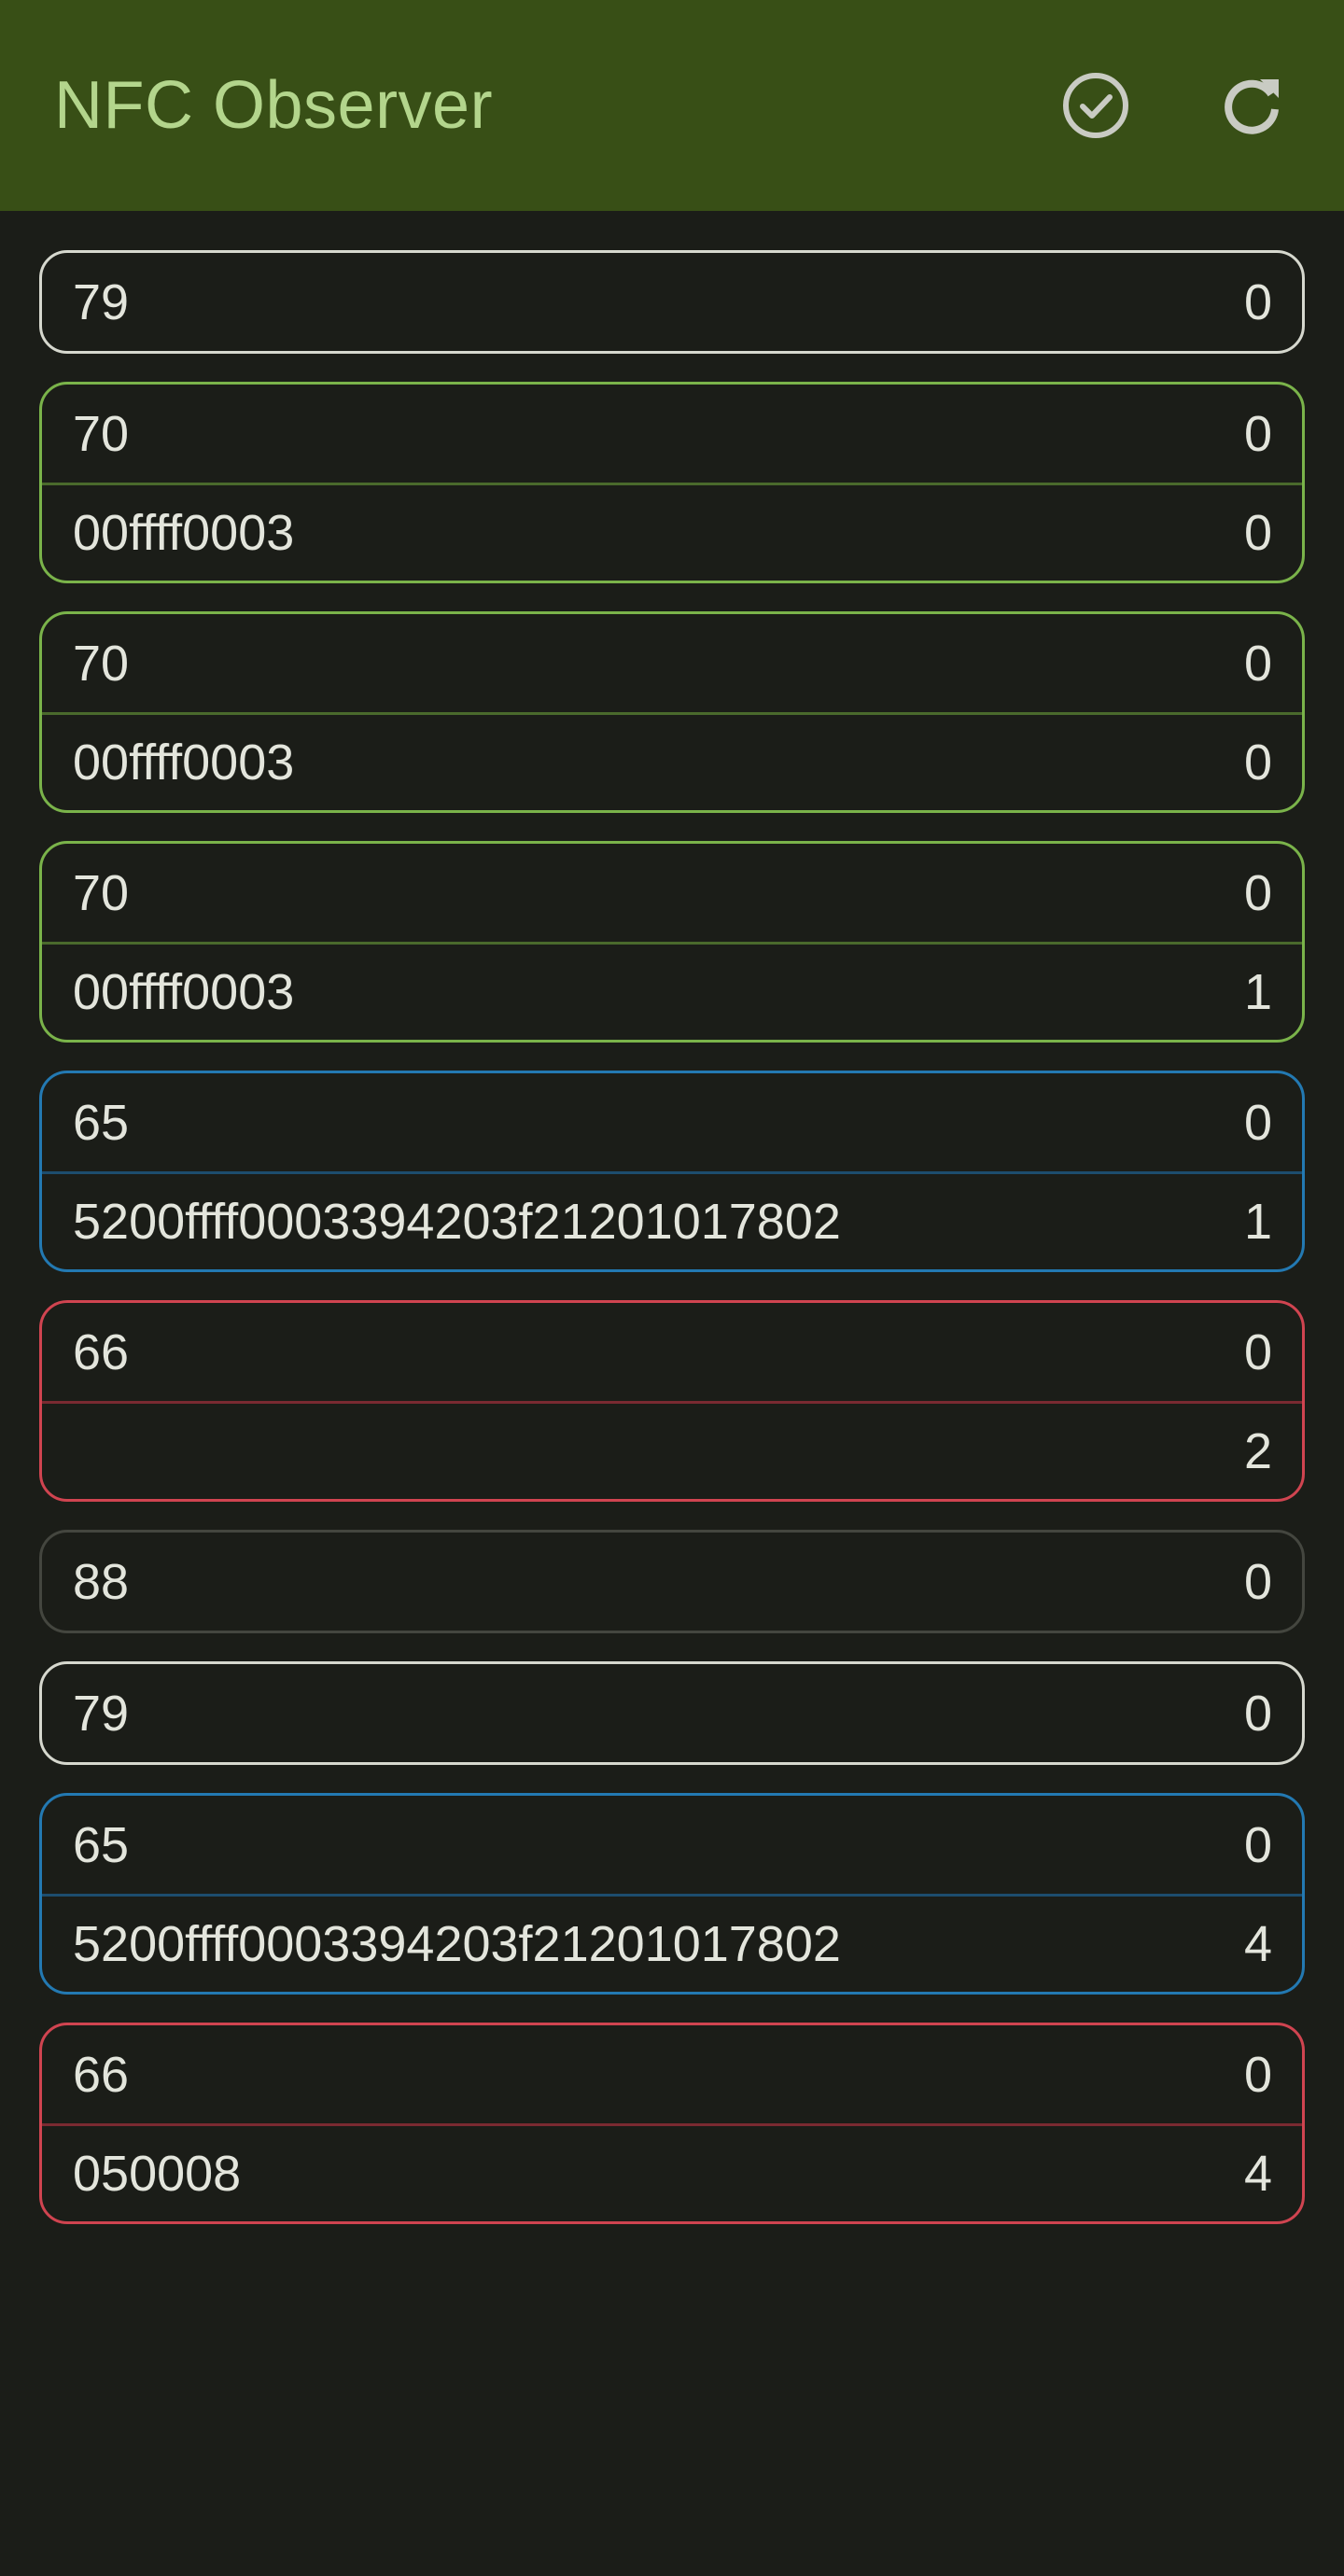  What do you see at coordinates (672, 991) in the screenshot?
I see `card-row: 00ffff0003 1` at bounding box center [672, 991].